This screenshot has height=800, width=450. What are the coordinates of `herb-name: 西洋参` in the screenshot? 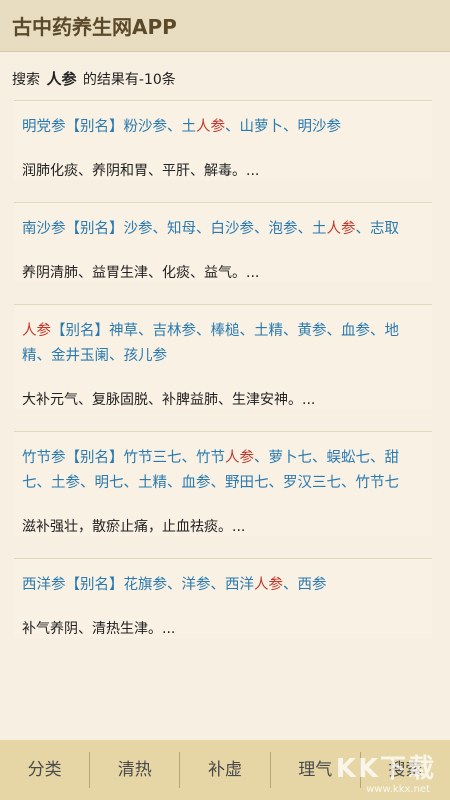 It's located at (44, 585).